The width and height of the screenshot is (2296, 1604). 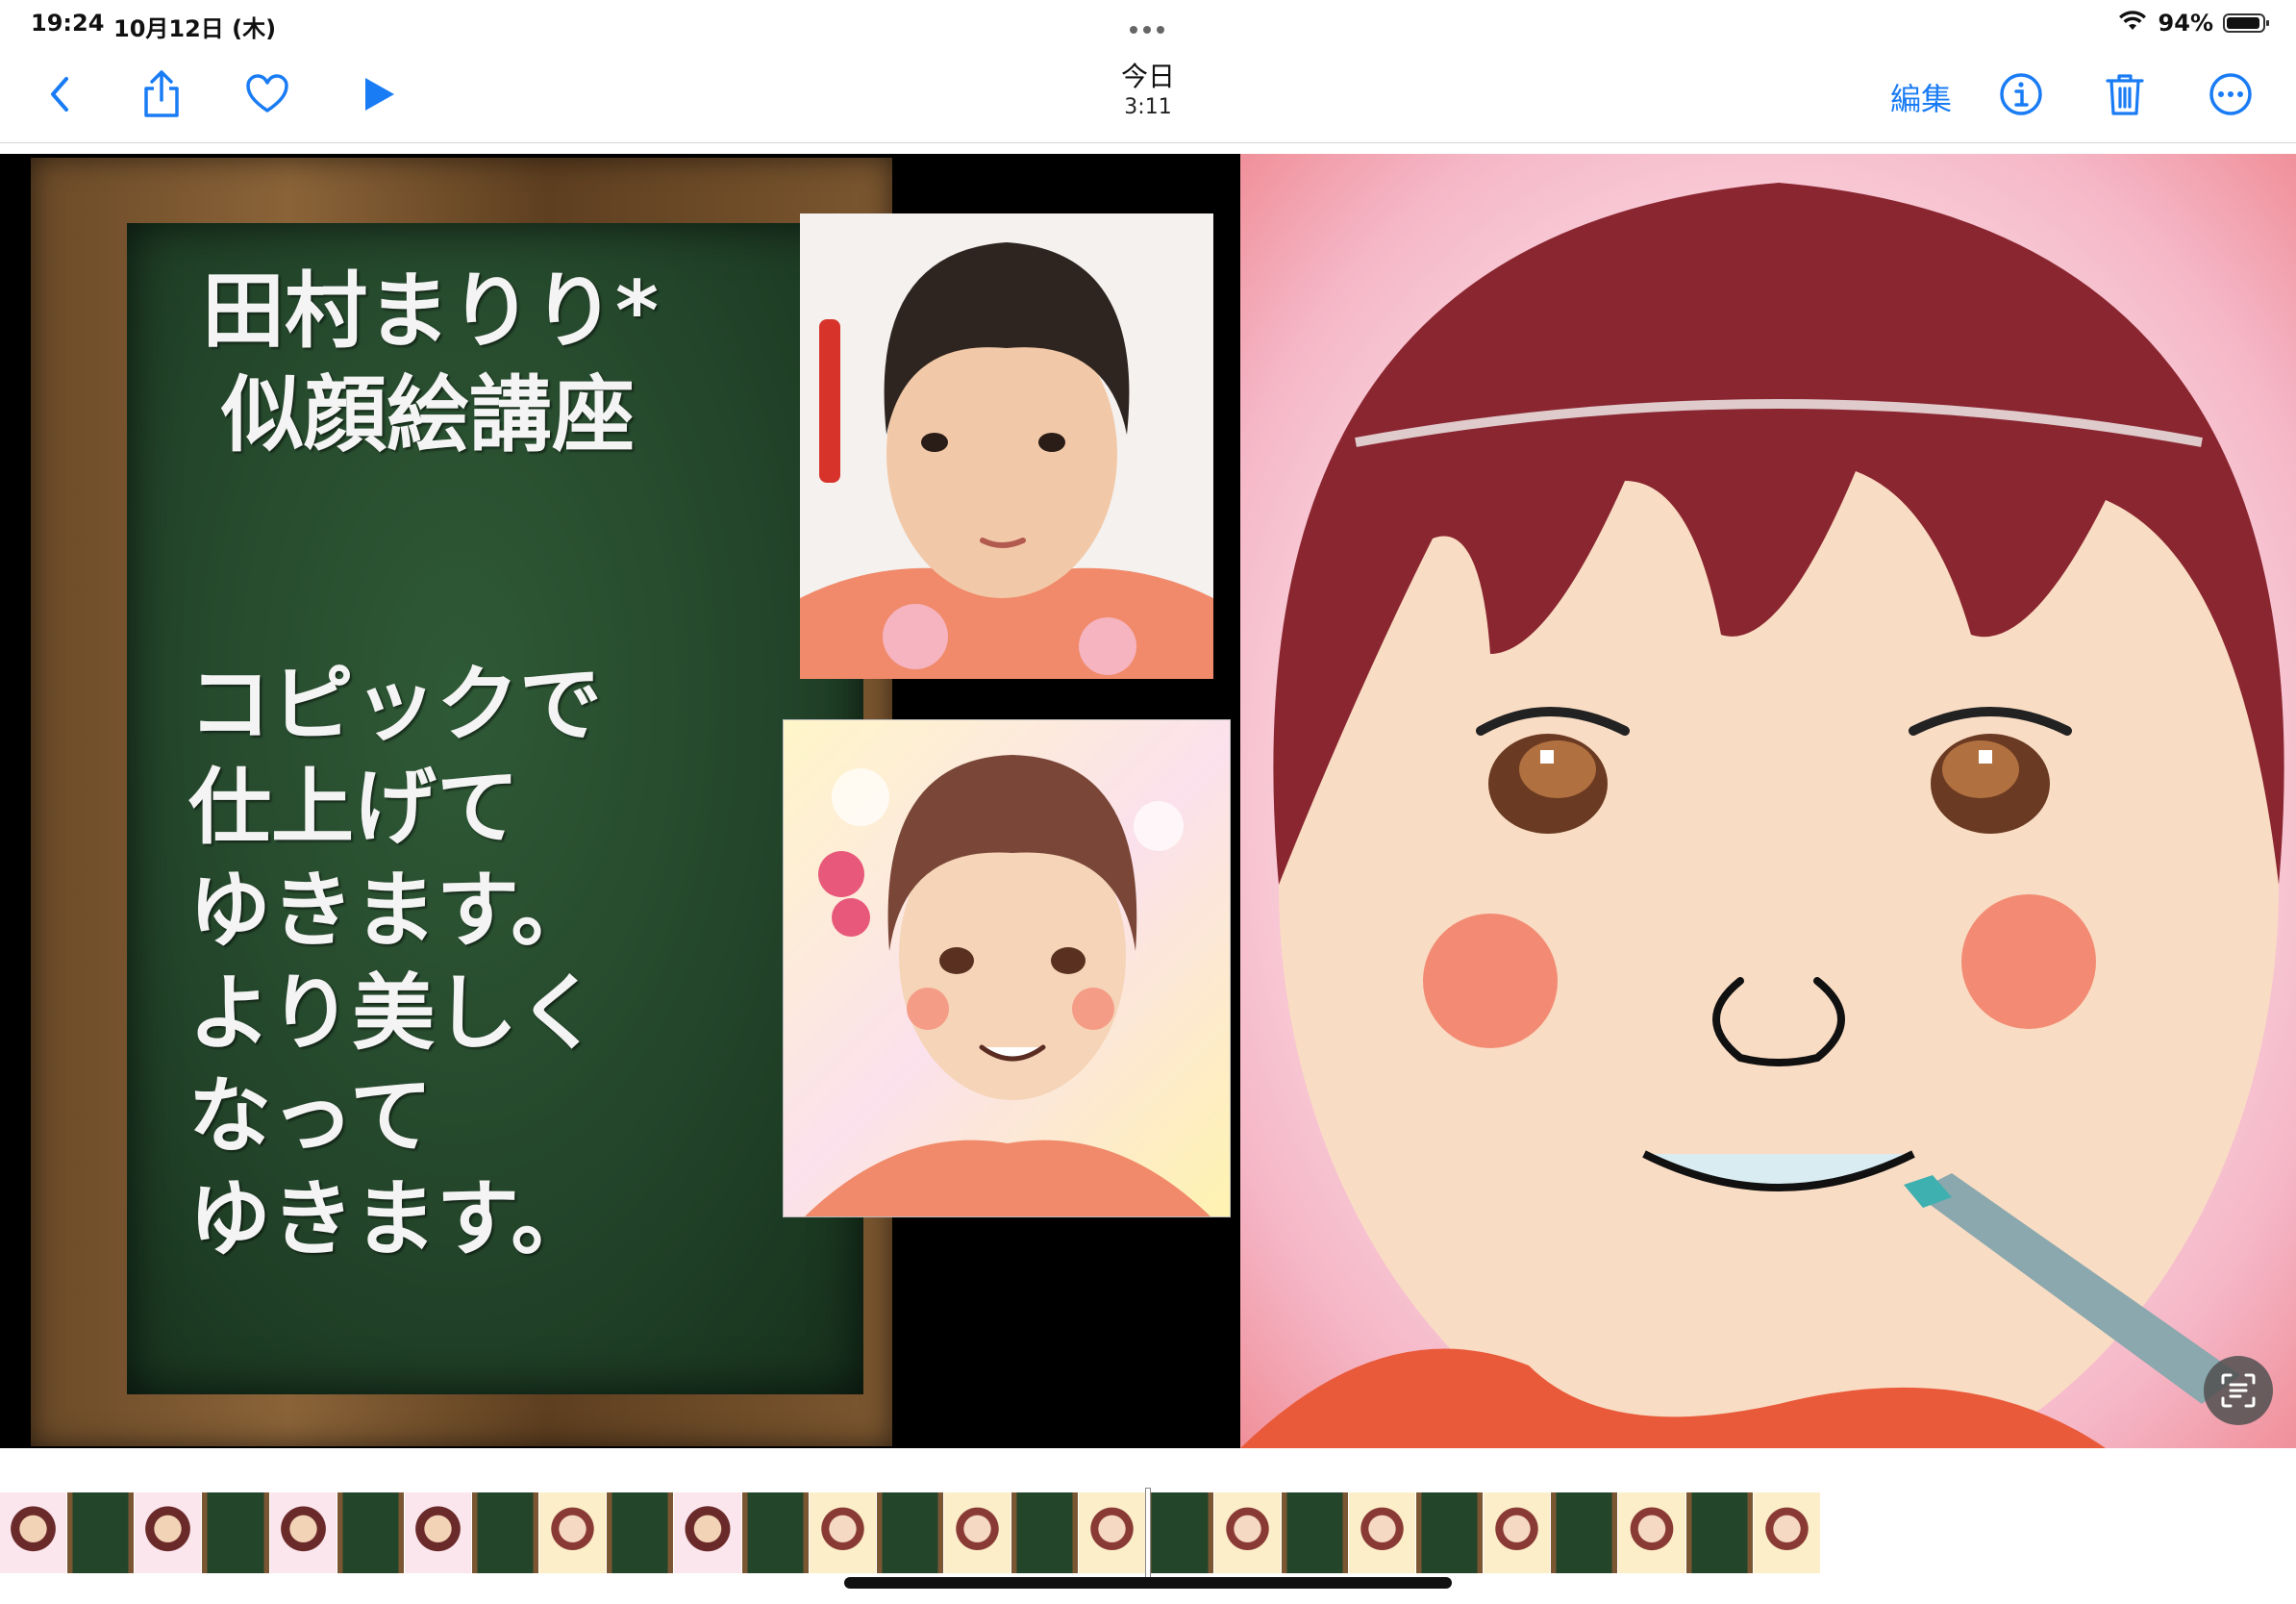 I want to click on body-line: なって, so click(x=310, y=1116).